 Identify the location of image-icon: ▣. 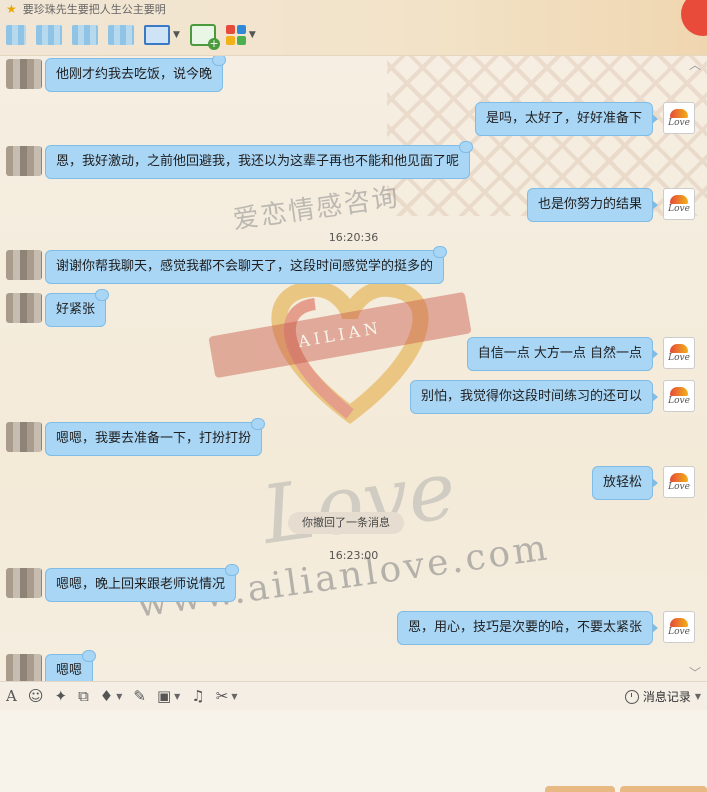
(164, 696).